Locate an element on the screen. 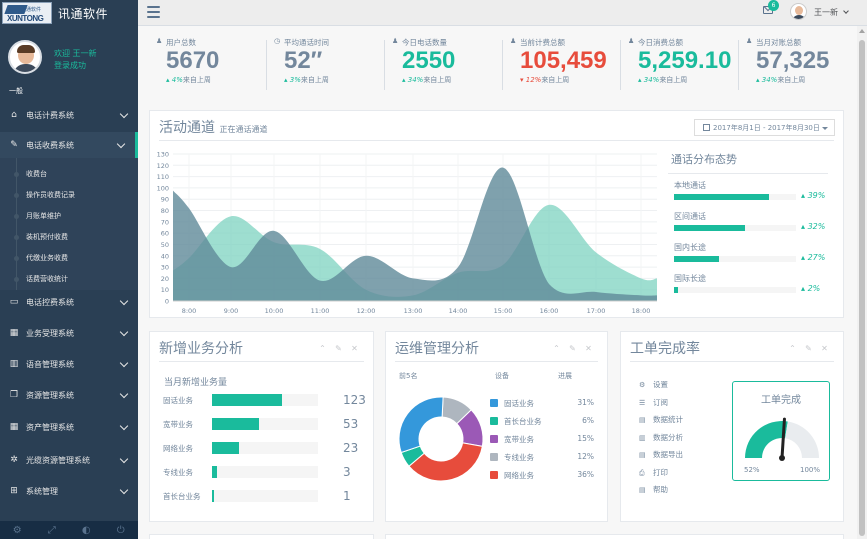  x-tick-label: 15:00 is located at coordinates (503, 311).